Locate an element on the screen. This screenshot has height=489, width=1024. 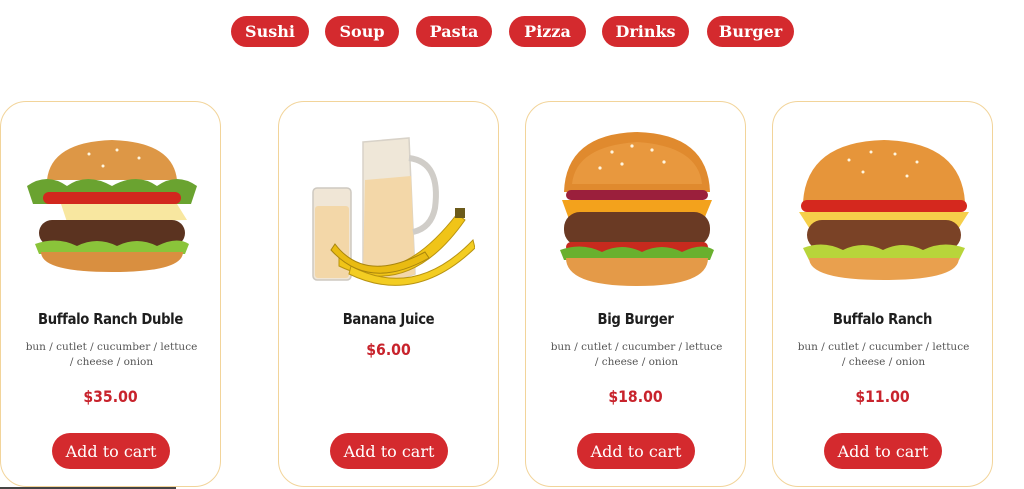
tab-soup: Soup is located at coordinates (362, 31).